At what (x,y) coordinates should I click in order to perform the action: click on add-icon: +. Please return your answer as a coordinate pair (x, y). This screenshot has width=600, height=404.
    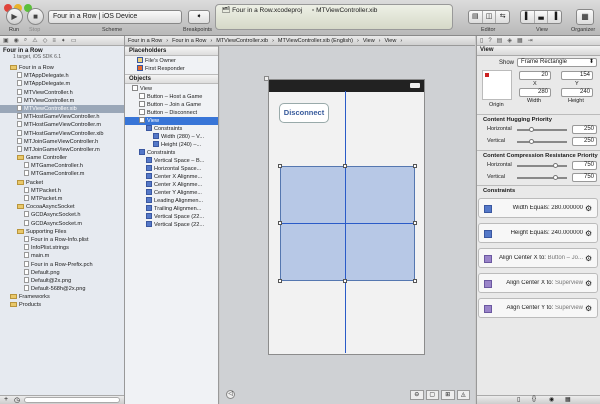
    Looking at the image, I should click on (6, 399).